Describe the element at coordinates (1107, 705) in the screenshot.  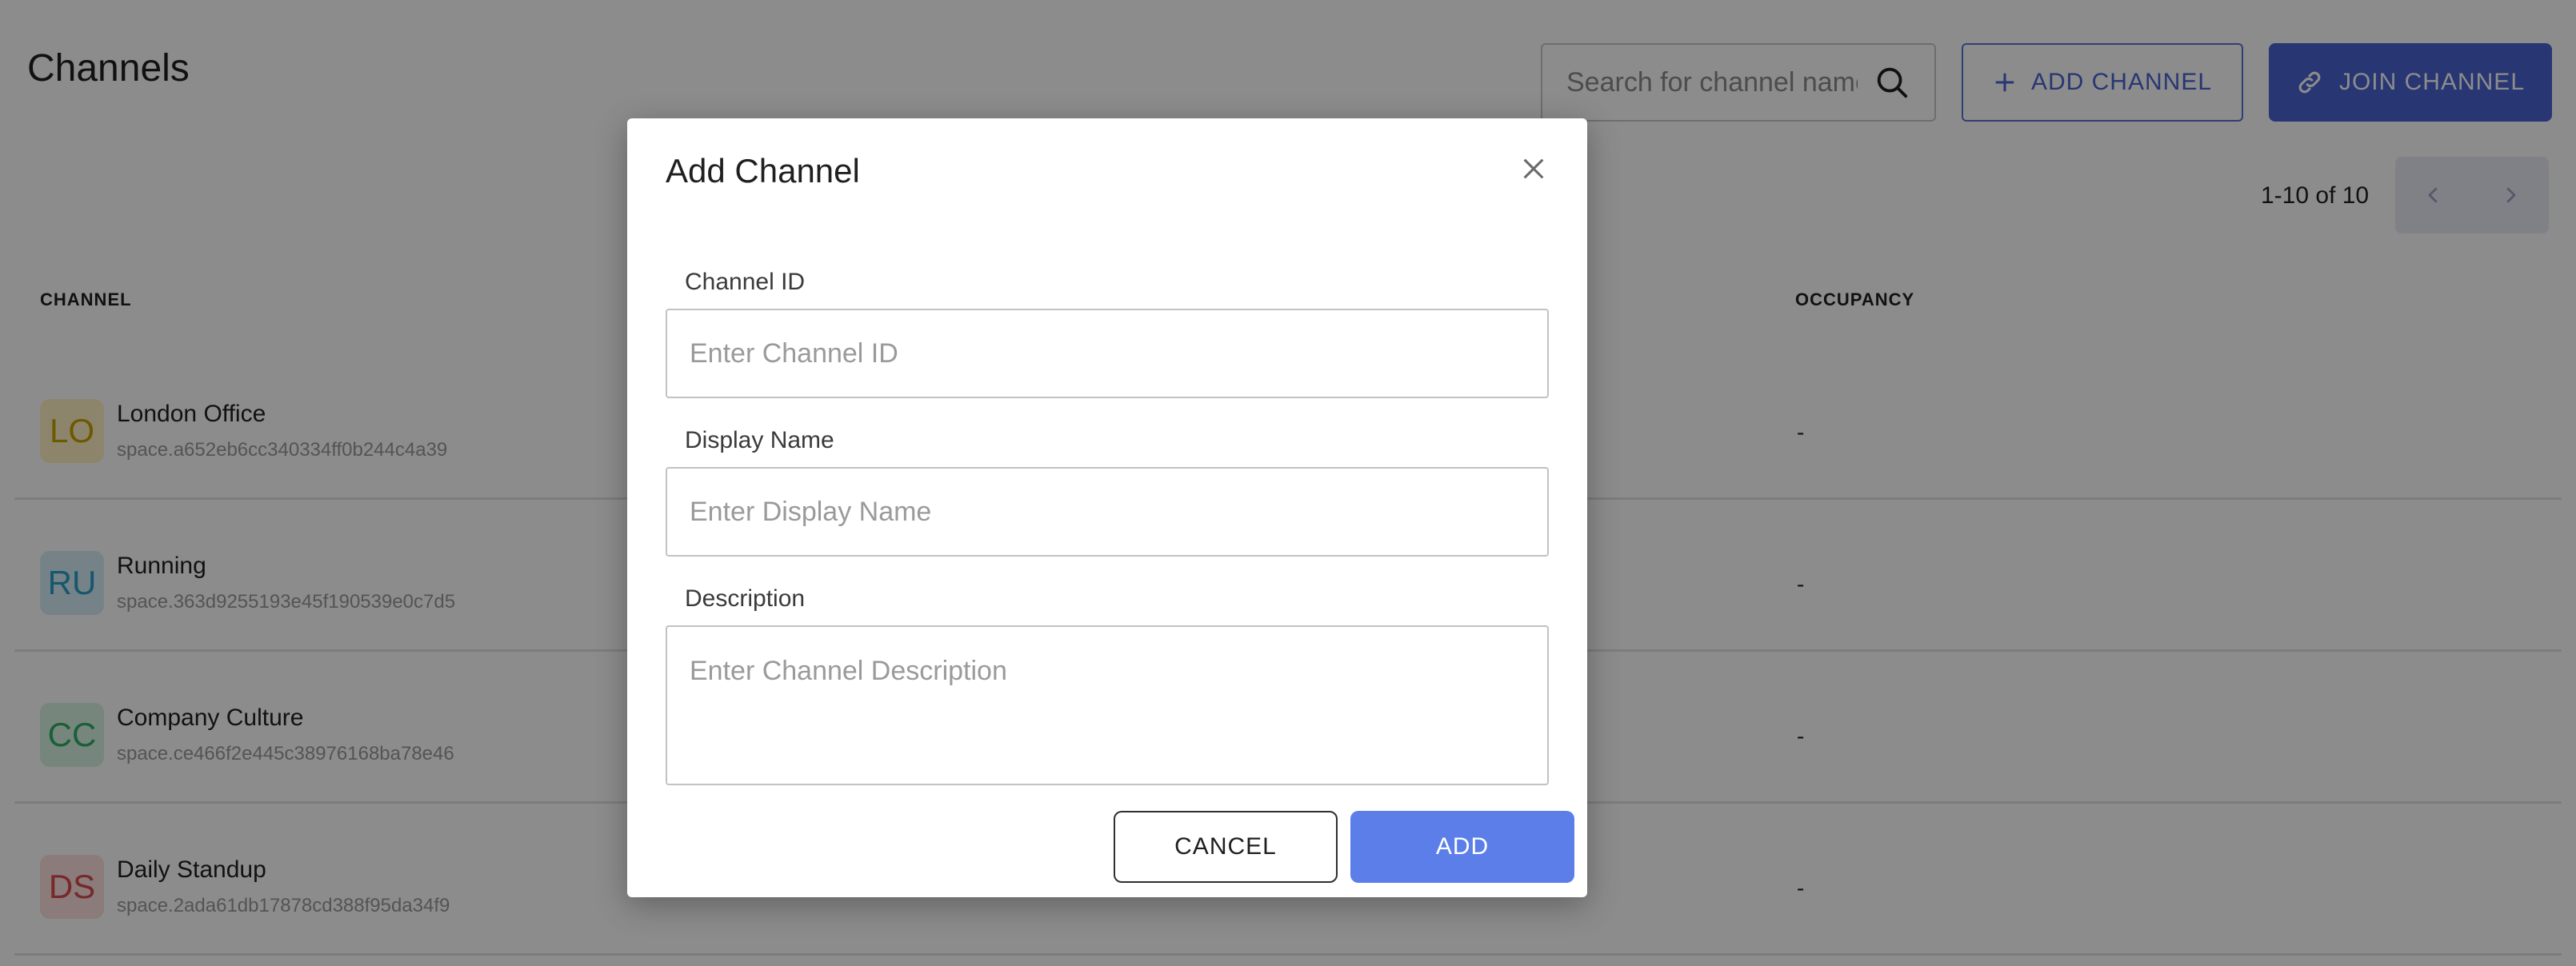
I see `description-input` at that location.